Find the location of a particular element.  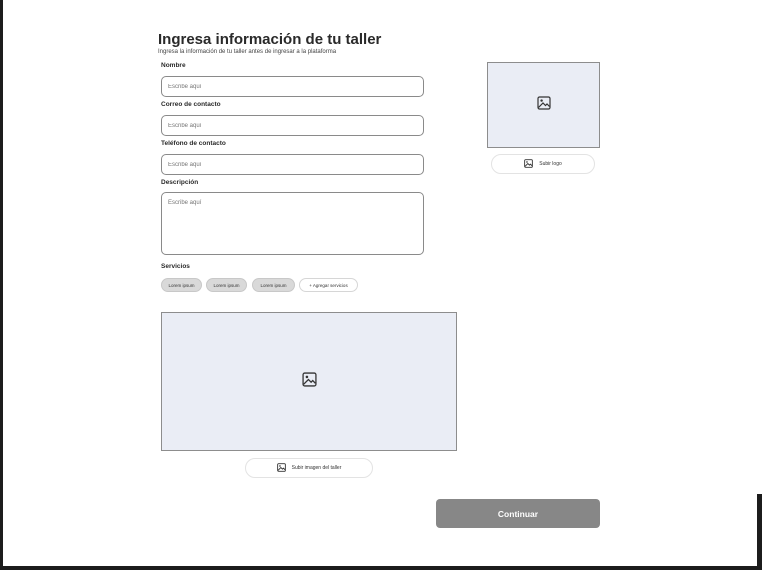

upload-workshop-image-label: Subir imagen del taller is located at coordinates (316, 468).